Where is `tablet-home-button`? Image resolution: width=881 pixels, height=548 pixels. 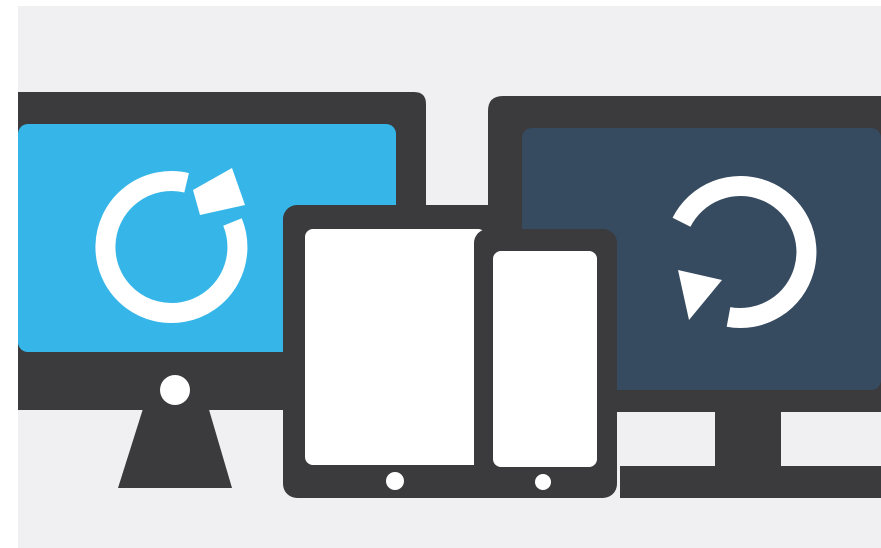 tablet-home-button is located at coordinates (395, 481).